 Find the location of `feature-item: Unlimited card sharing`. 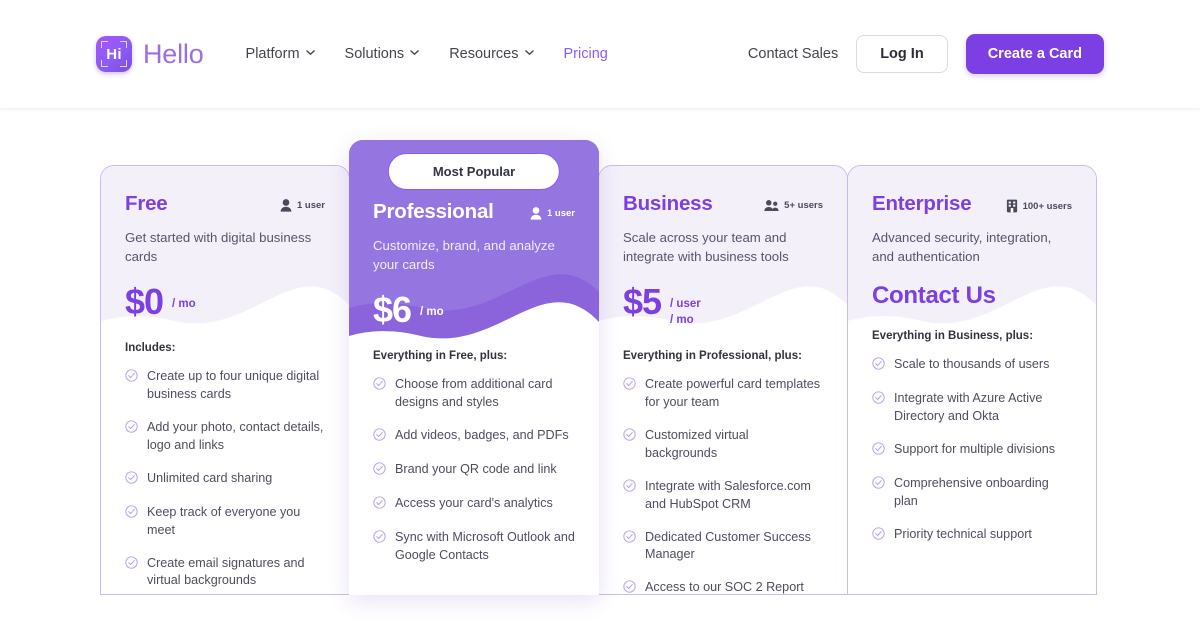

feature-item: Unlimited card sharing is located at coordinates (225, 479).